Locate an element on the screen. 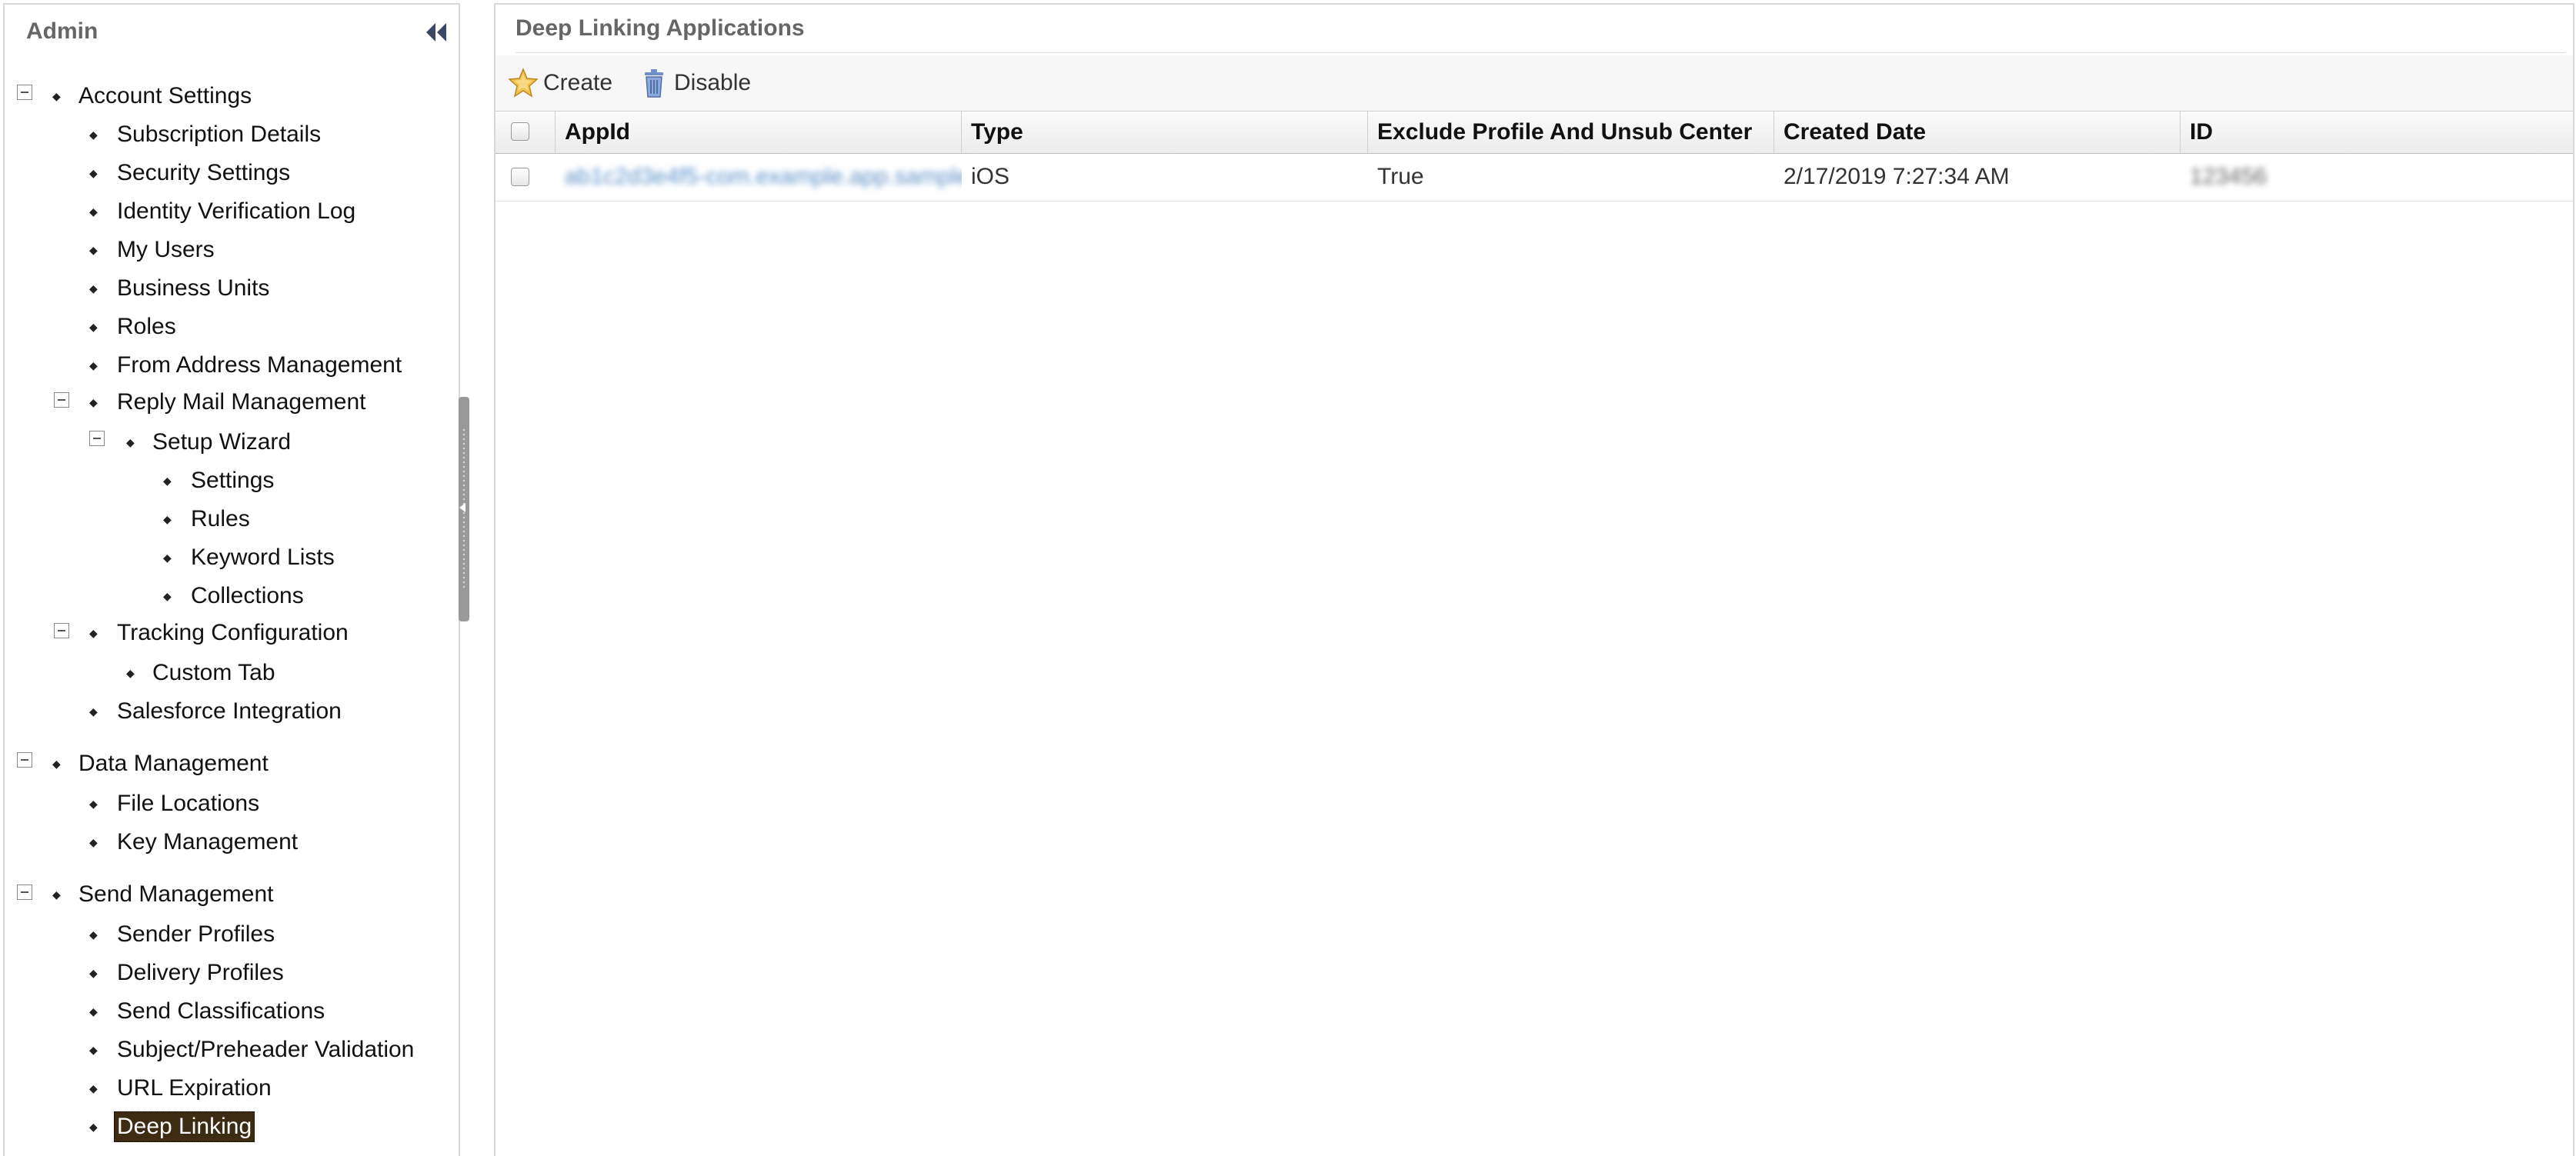  header-select-all-cell is located at coordinates (526, 132).